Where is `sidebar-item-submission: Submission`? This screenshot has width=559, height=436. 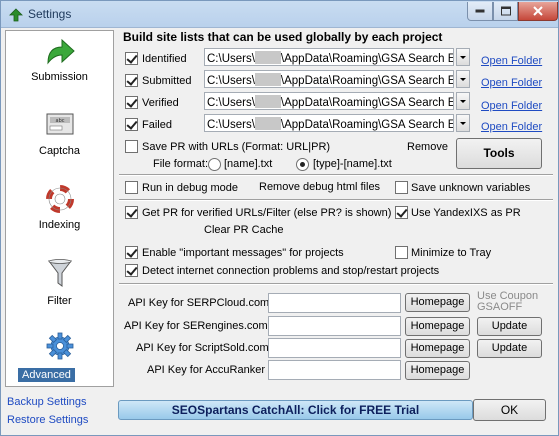
sidebar-item-submission: Submission is located at coordinates (59, 69).